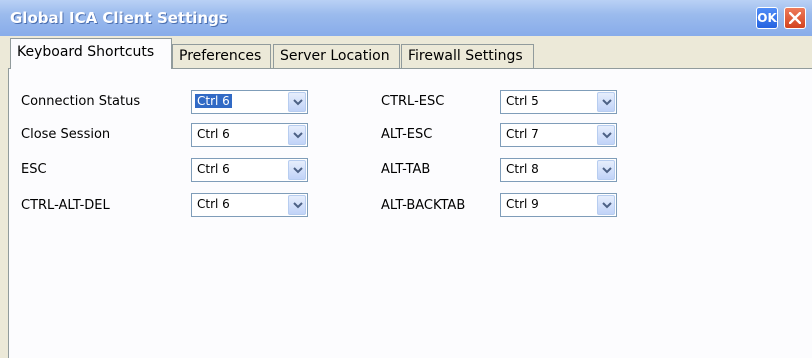  What do you see at coordinates (558, 135) in the screenshot?
I see `alt-esc-select: Ctrl 7` at bounding box center [558, 135].